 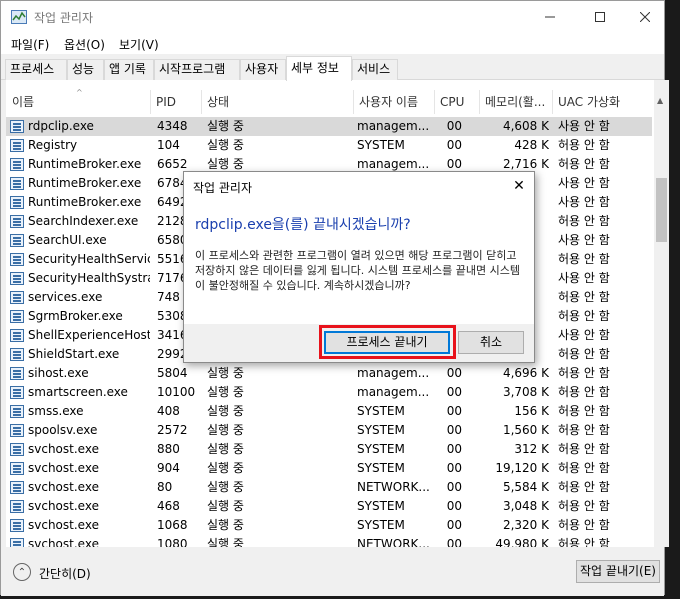 I want to click on cell-memory: 49,980 K, so click(x=522, y=542).